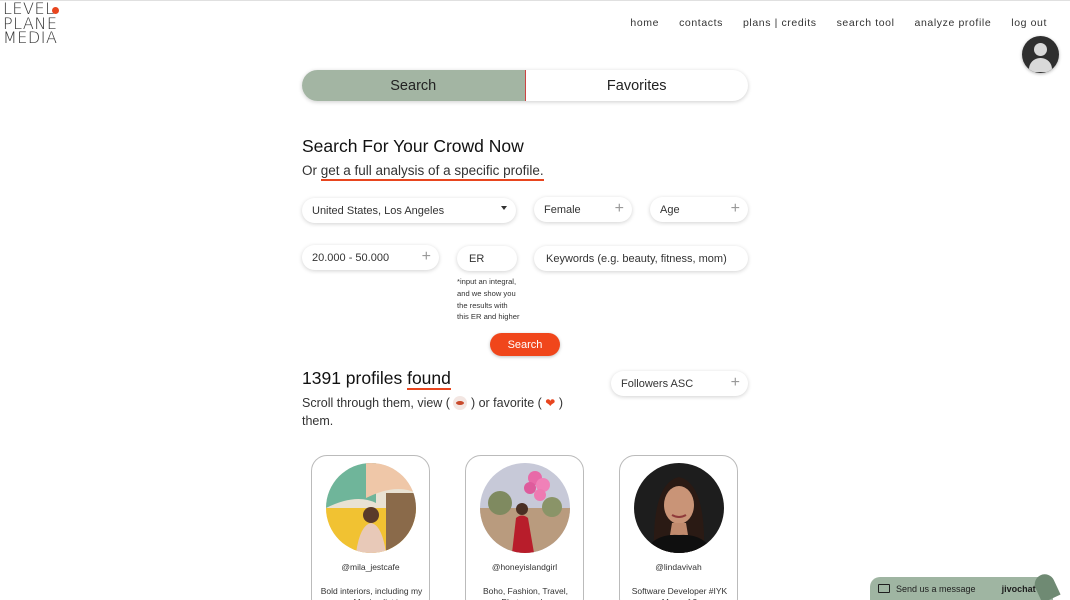  I want to click on avatar-head, so click(1040, 49).